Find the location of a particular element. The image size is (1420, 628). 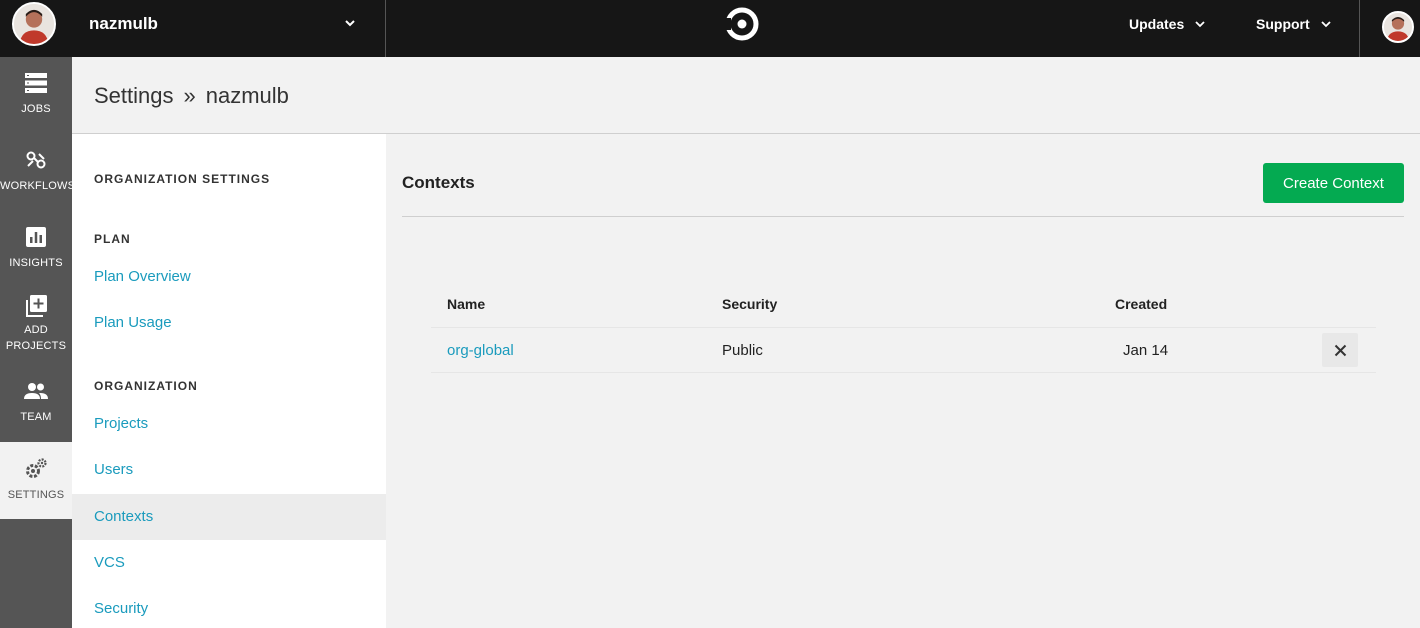

org-name: nazmulb is located at coordinates (123, 23).